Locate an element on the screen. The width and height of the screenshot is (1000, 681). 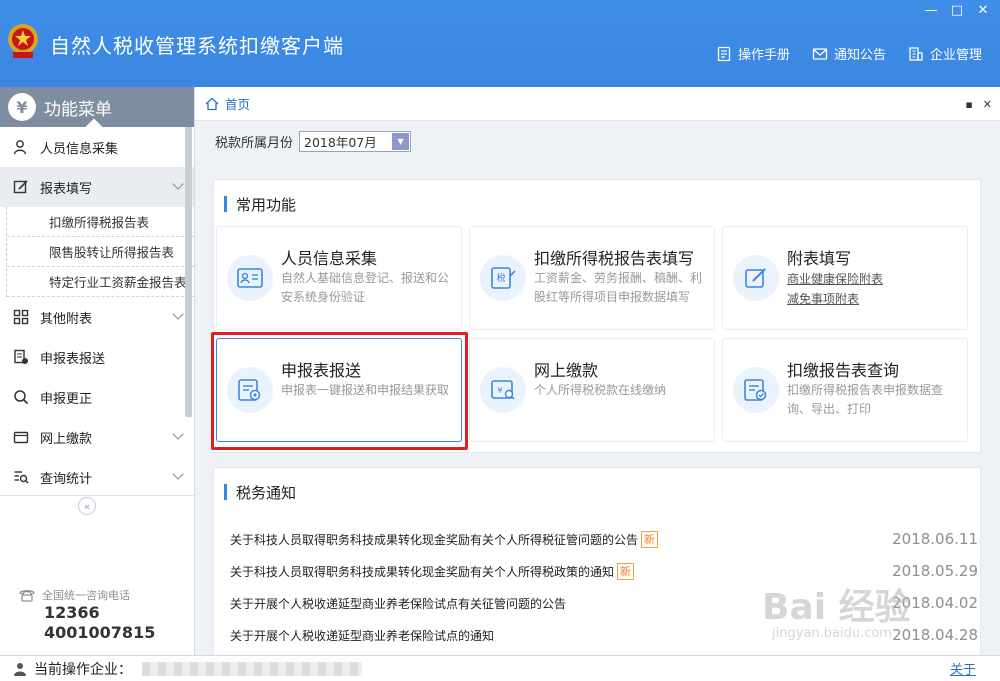
hotline-info: 全国统一咨询电话 12366 4001007815 is located at coordinates (86, 615).